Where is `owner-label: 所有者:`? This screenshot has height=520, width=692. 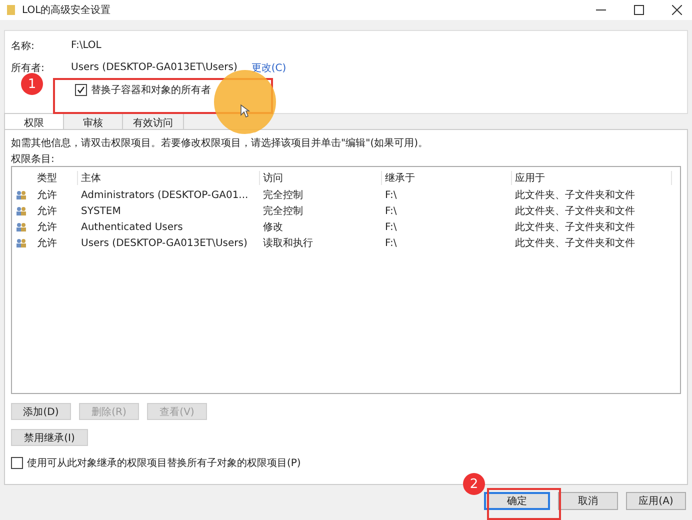 owner-label: 所有者: is located at coordinates (28, 68).